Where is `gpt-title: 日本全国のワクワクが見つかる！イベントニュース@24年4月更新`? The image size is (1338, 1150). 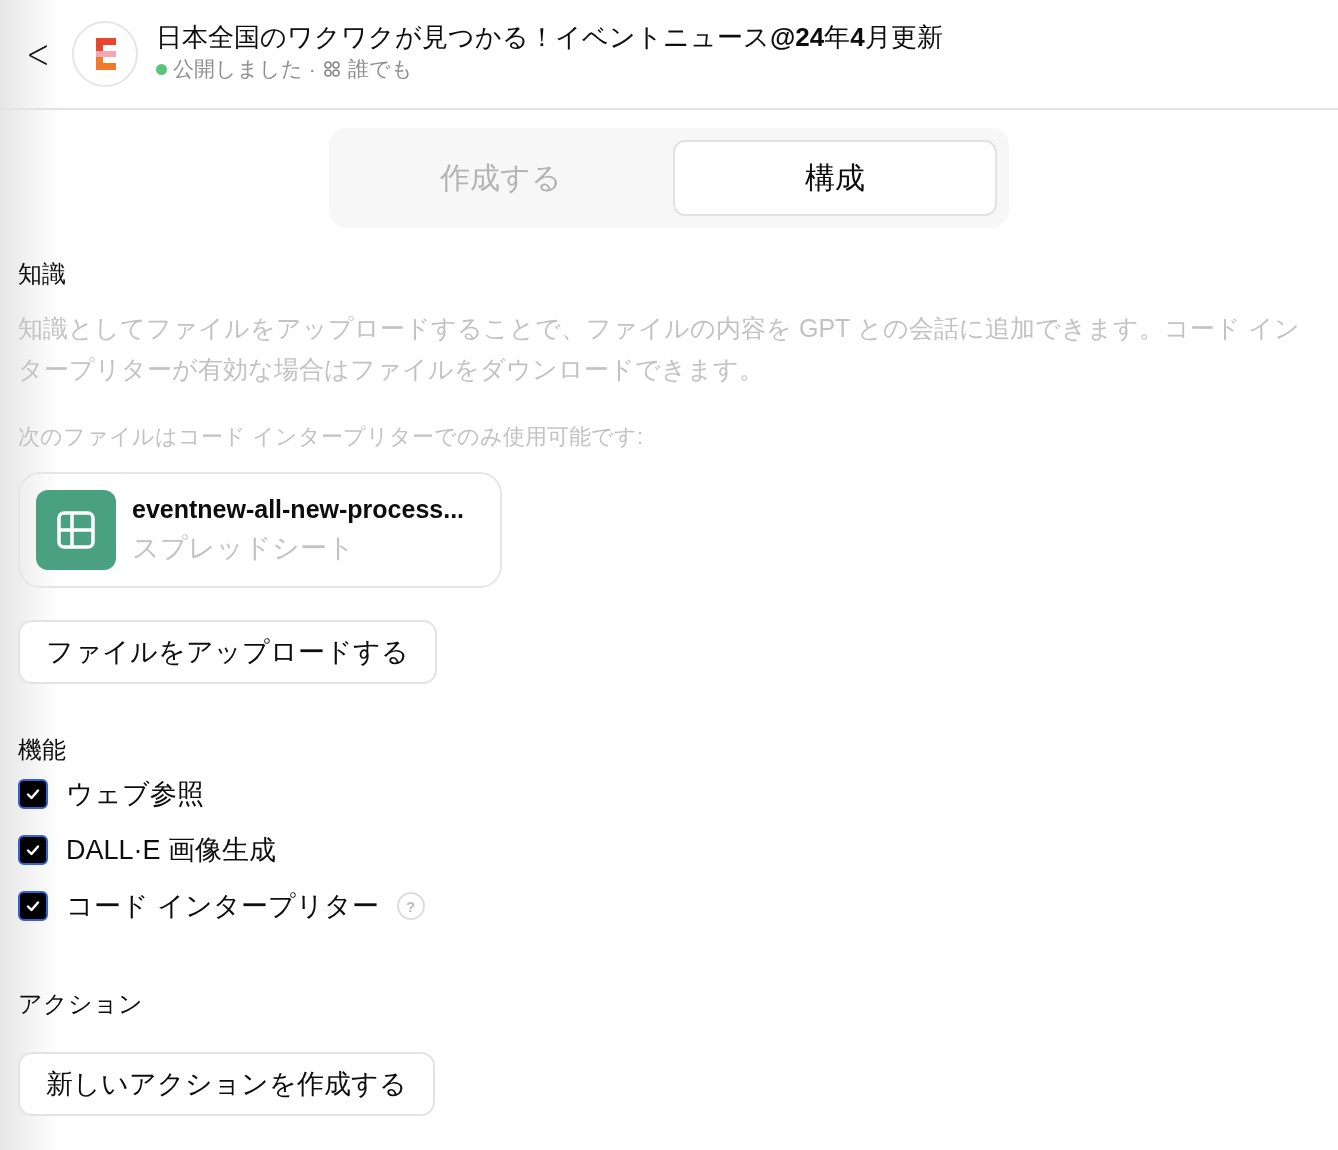 gpt-title: 日本全国のワクワクが見つかる！イベントニュース@24年4月更新 is located at coordinates (549, 37).